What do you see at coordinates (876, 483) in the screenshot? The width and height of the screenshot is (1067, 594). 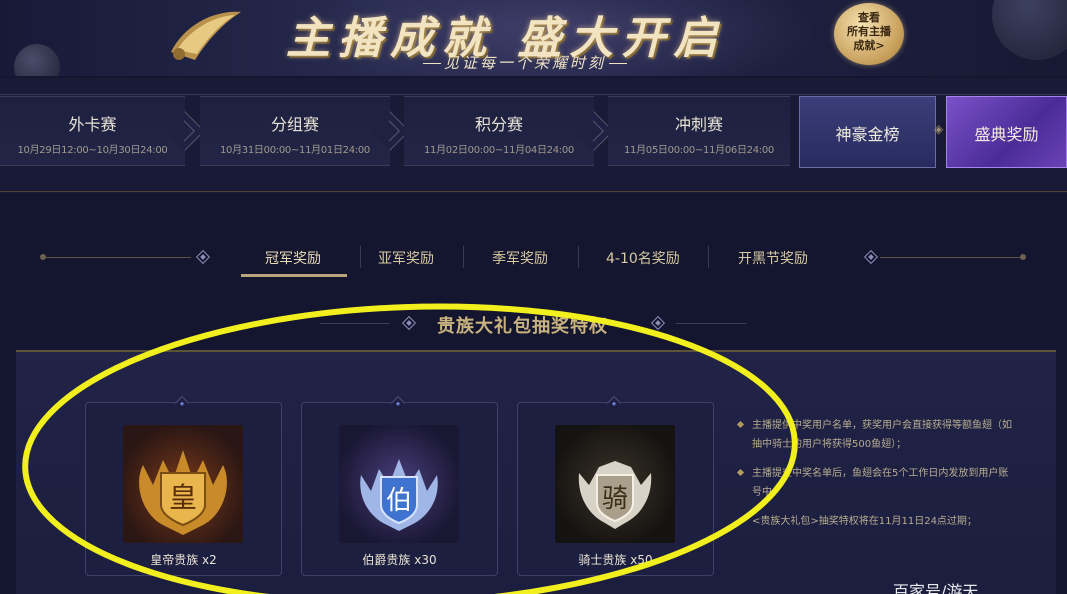 I see `note-item: 主播提交中奖名单后，鱼翅会在5个工作日内发放到用户账号中；` at bounding box center [876, 483].